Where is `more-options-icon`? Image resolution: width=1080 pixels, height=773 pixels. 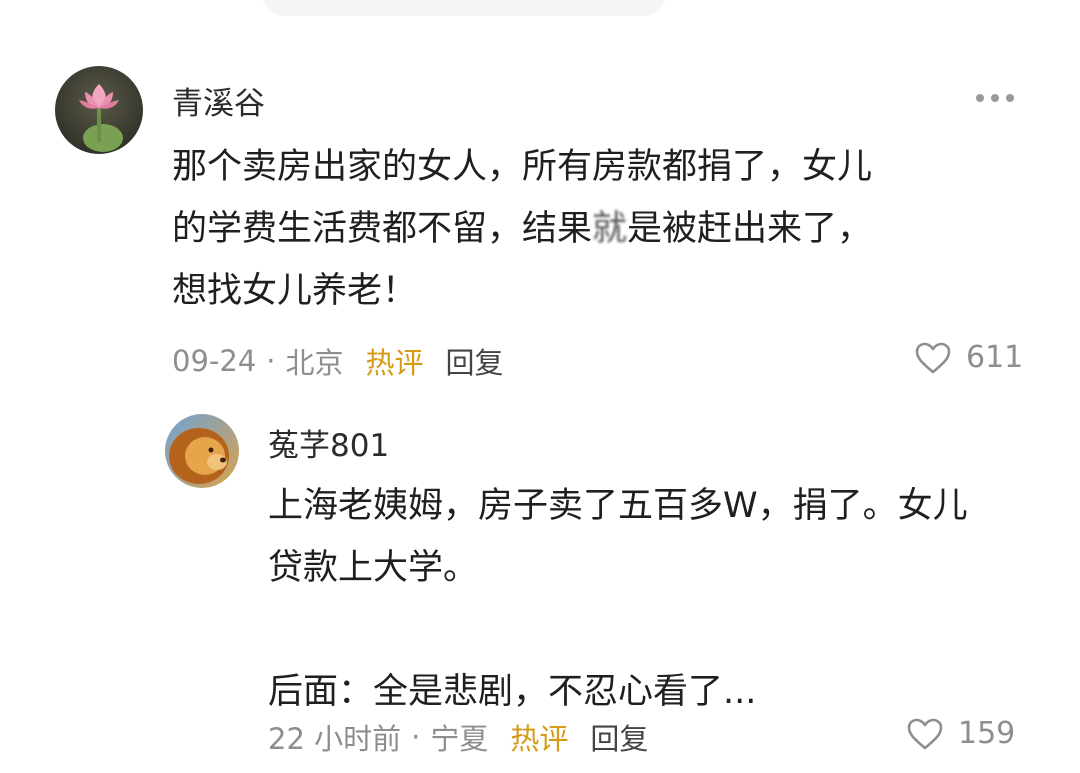
more-options-icon is located at coordinates (995, 98).